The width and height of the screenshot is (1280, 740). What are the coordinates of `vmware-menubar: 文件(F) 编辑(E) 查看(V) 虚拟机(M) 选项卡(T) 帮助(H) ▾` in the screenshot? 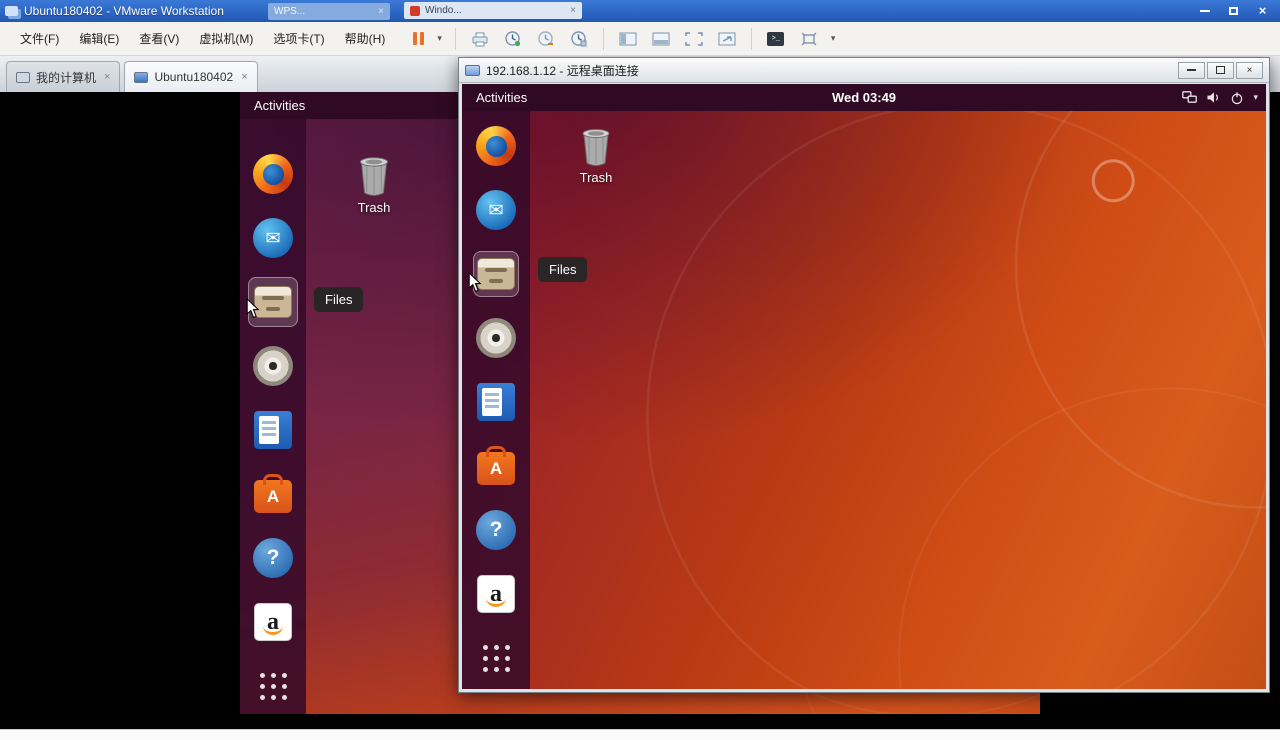 It's located at (640, 39).